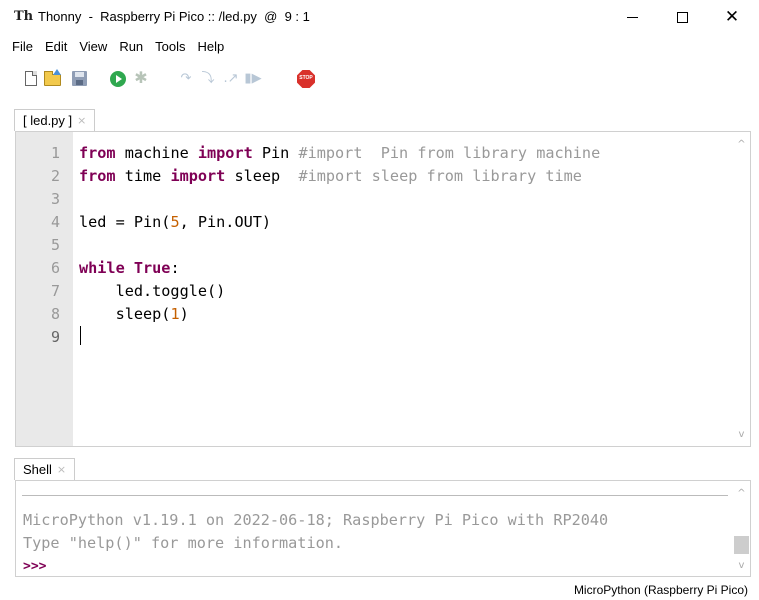 The image size is (759, 600). What do you see at coordinates (55, 176) in the screenshot?
I see `line-number: 2` at bounding box center [55, 176].